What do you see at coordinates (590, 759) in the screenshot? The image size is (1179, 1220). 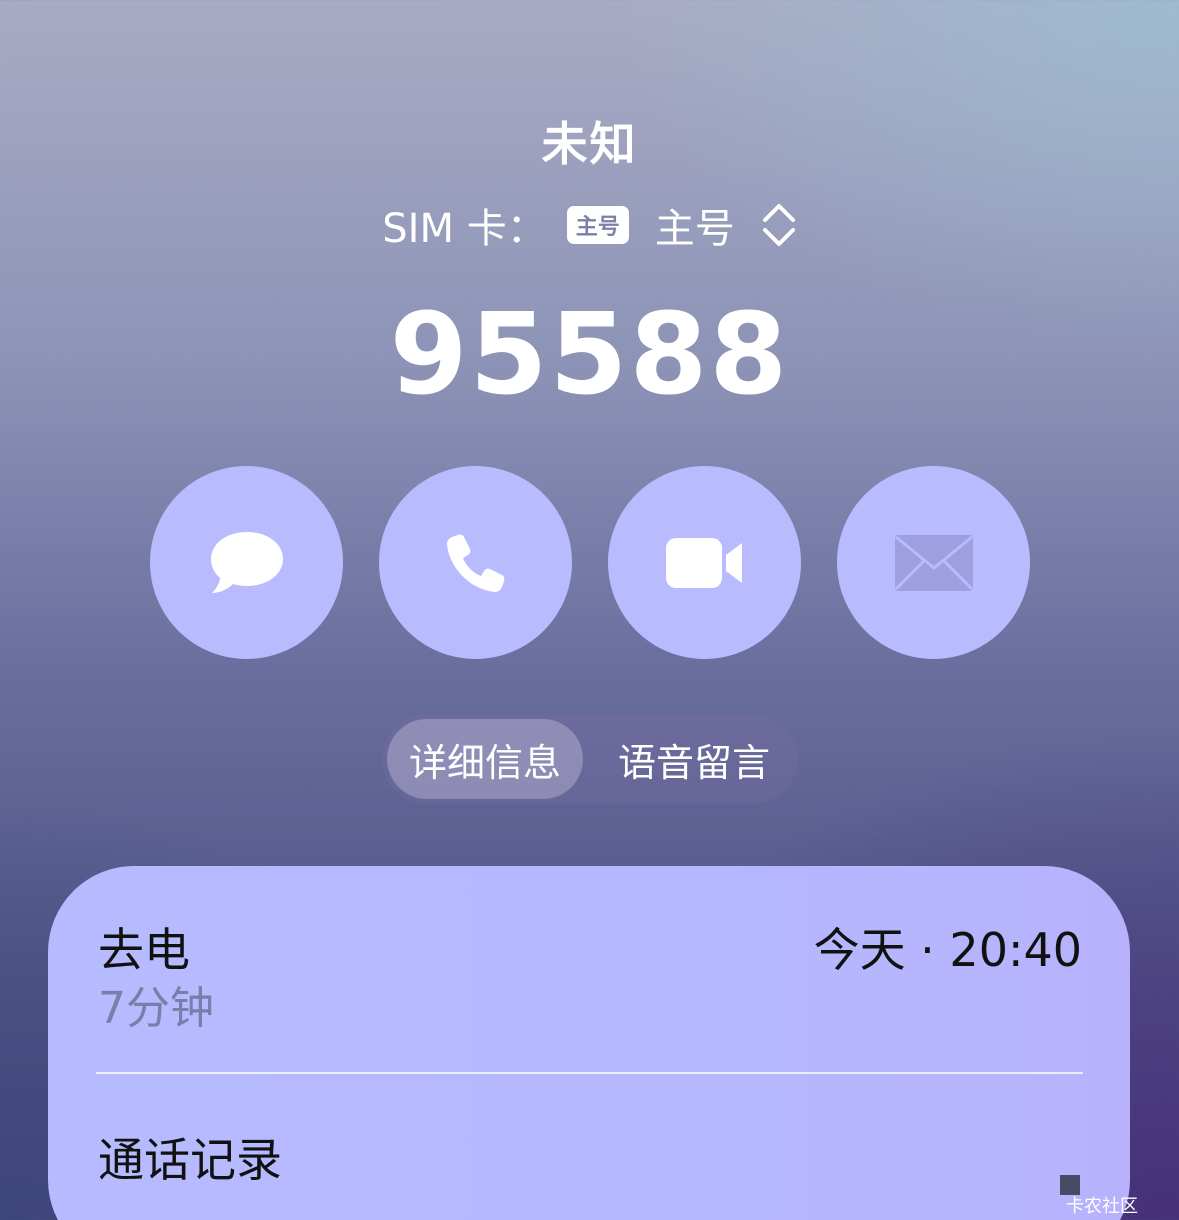 I see `detail-tabs: 详细信息 语音留言` at bounding box center [590, 759].